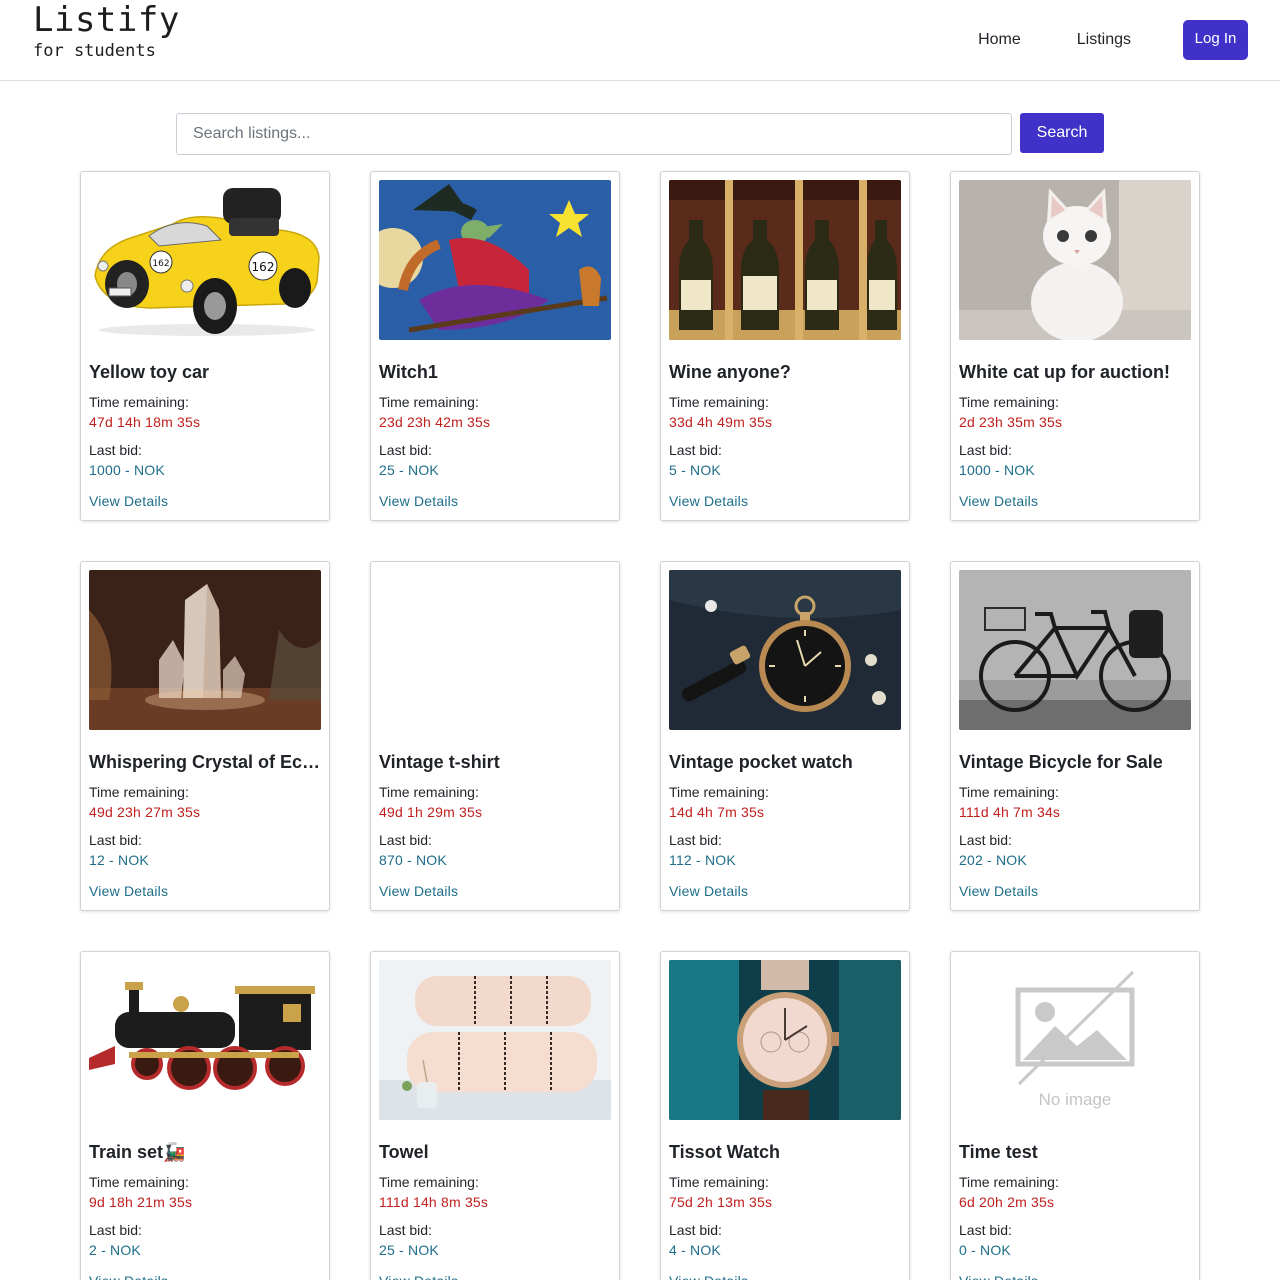  Describe the element at coordinates (725, 1152) in the screenshot. I see `listing-title: Tissot Watch` at that location.